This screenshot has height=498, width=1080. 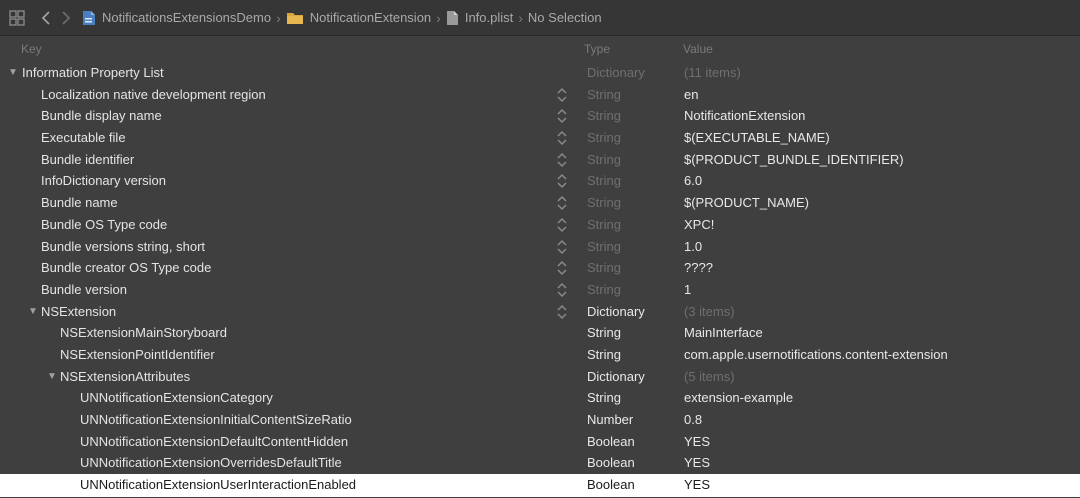 I want to click on plist-row: Bundle creator OS Type code String????, so click(x=540, y=268).